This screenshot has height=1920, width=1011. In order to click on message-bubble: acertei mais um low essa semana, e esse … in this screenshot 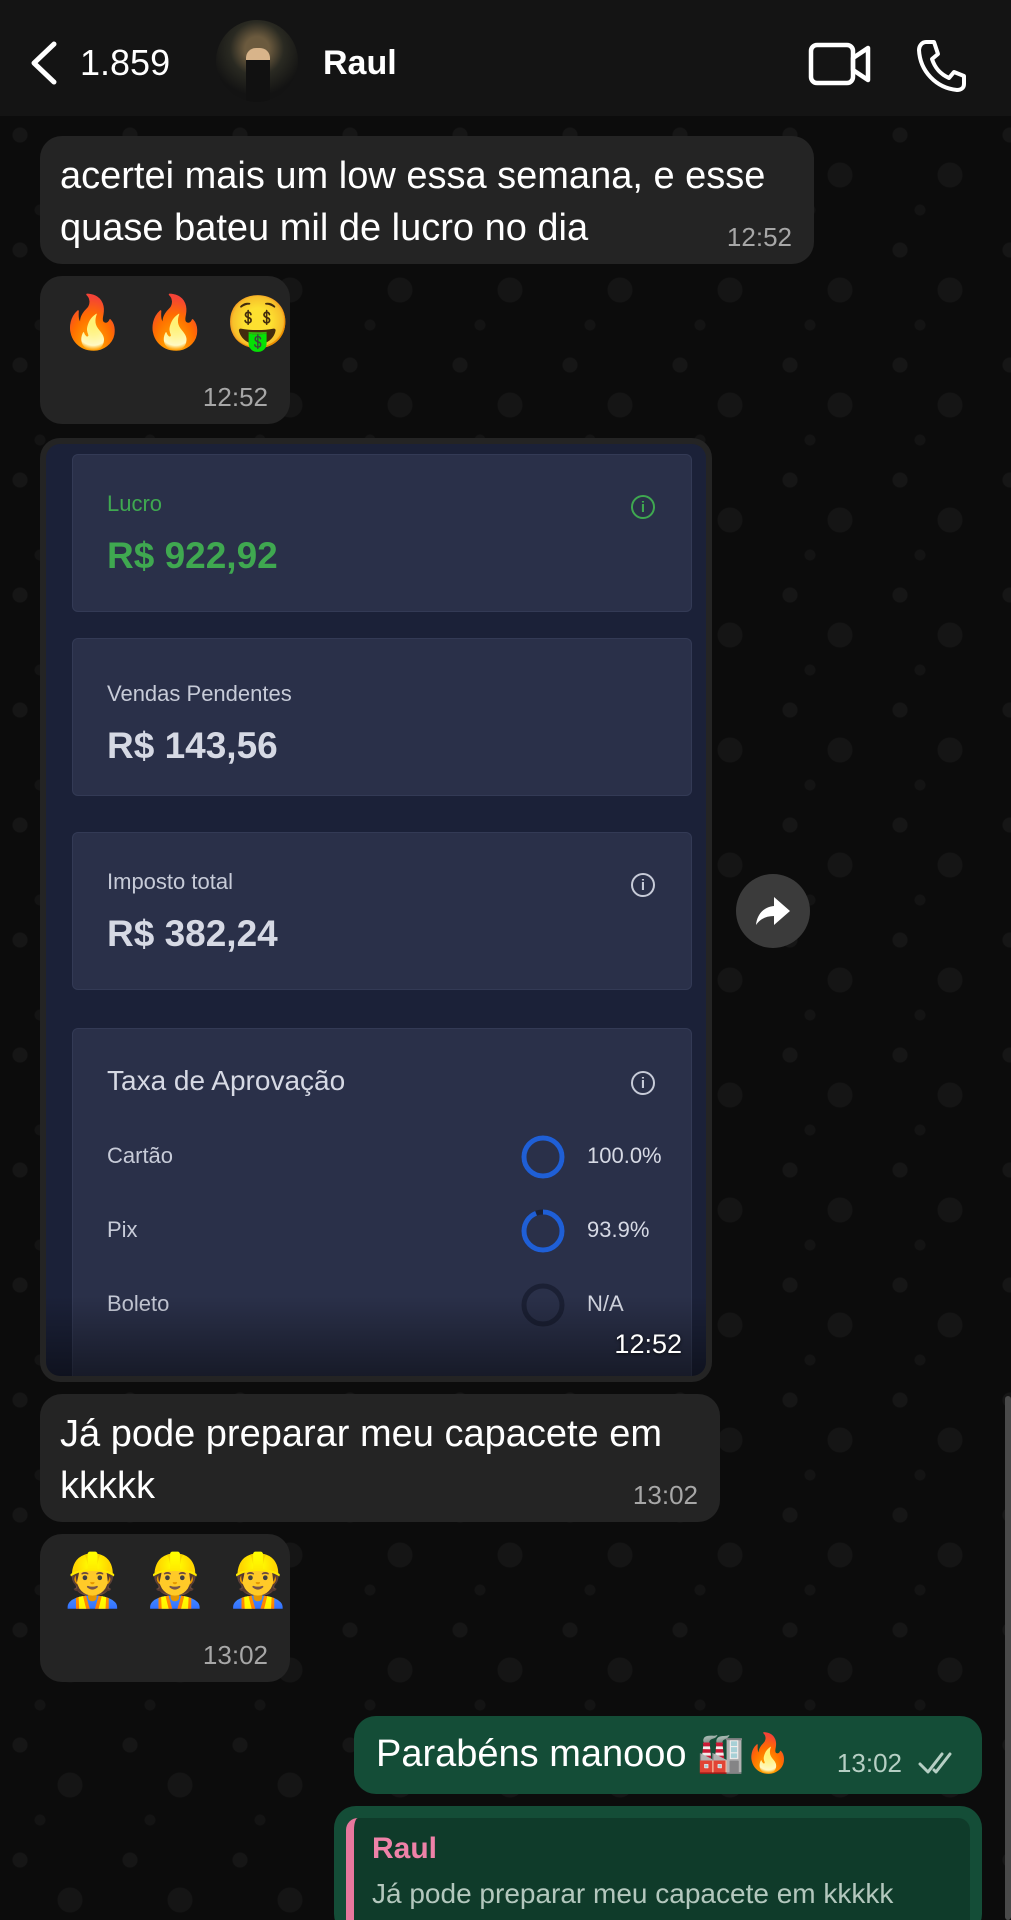, I will do `click(427, 200)`.